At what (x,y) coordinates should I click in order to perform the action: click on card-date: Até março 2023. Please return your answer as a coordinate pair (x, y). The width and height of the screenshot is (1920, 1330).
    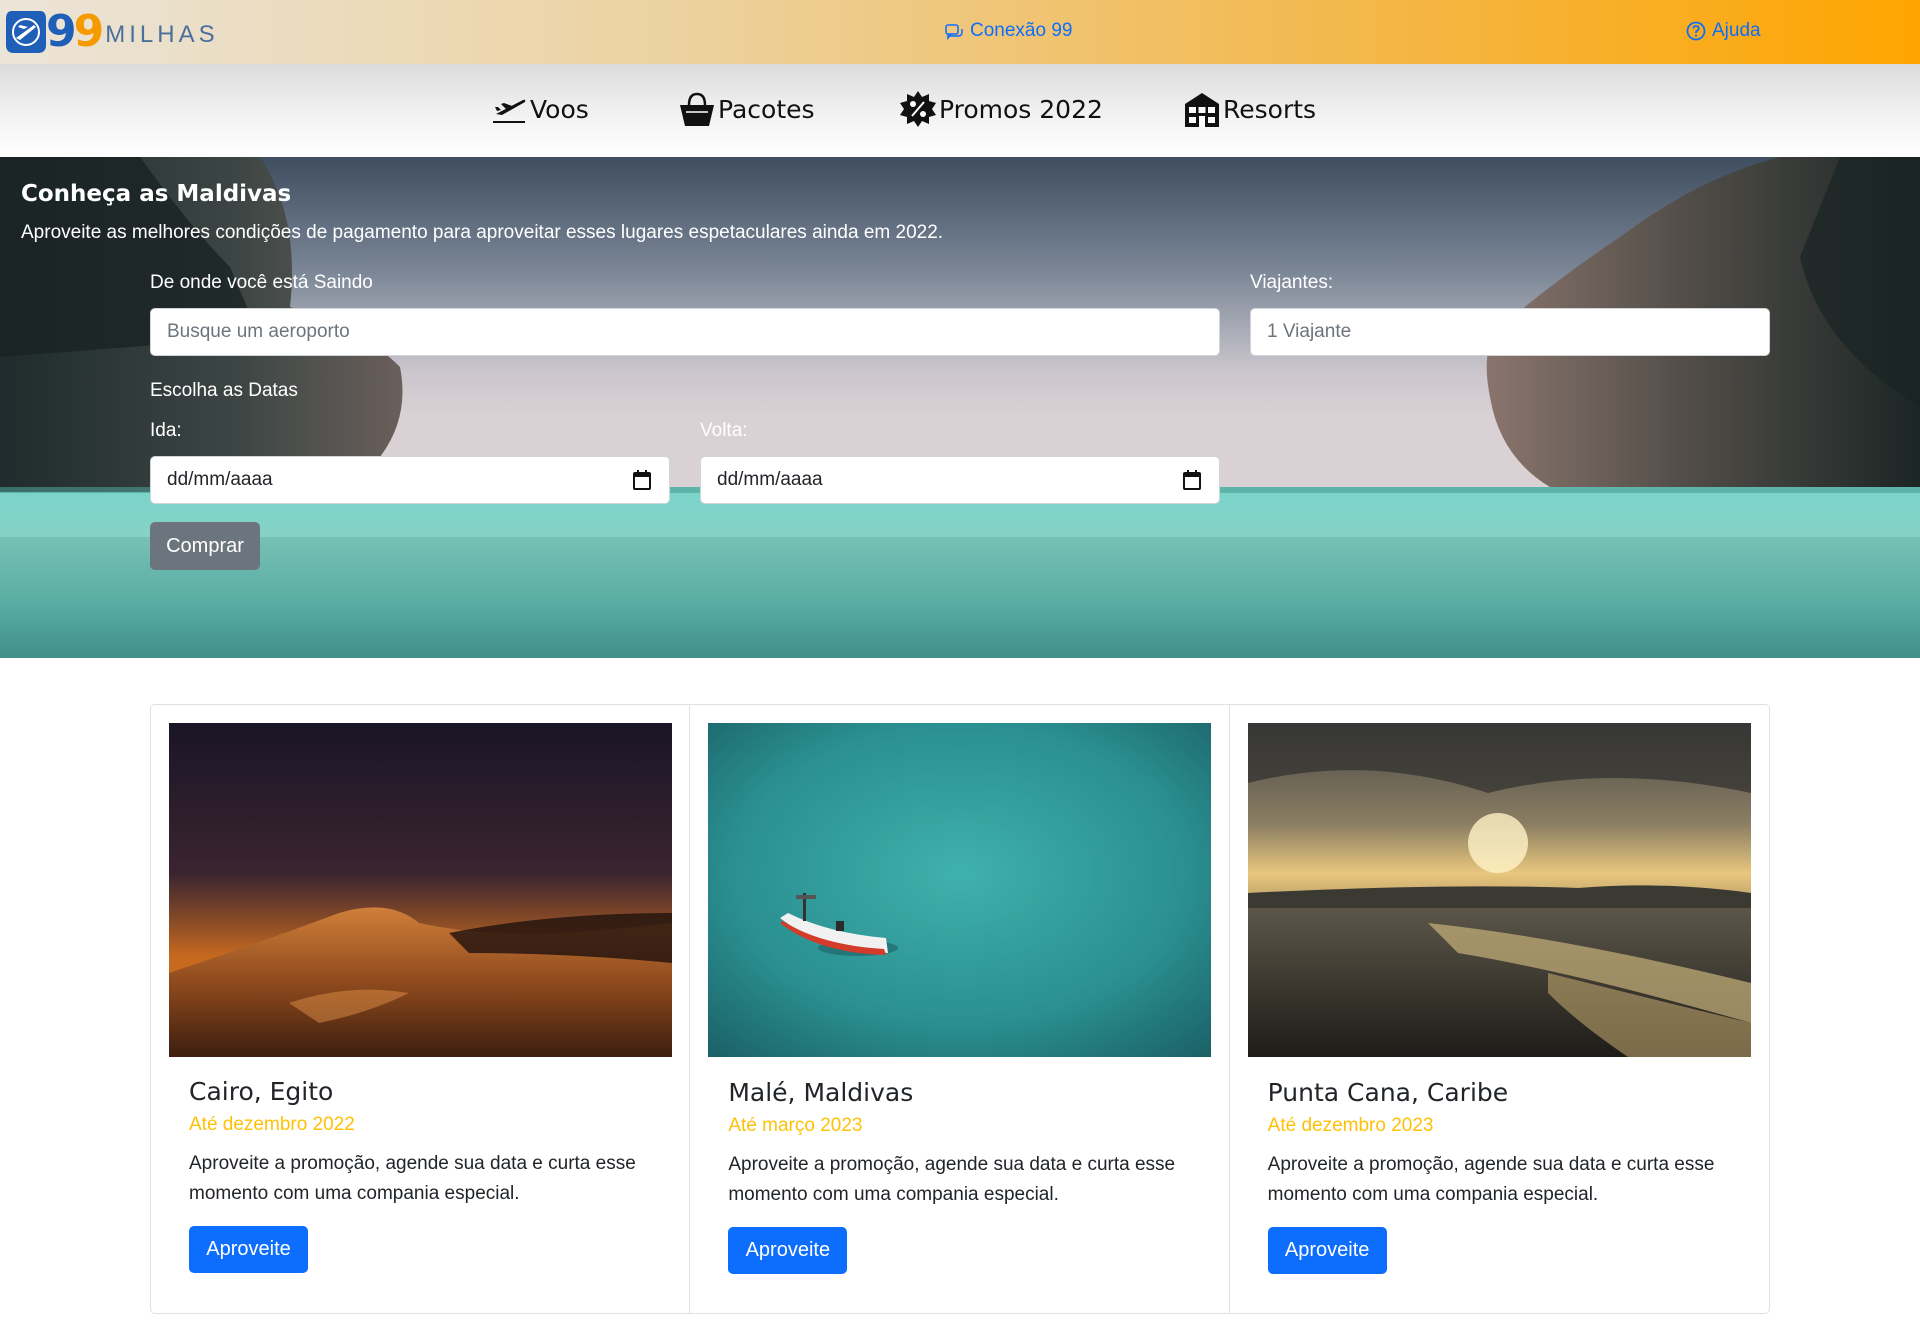
    Looking at the image, I should click on (795, 1125).